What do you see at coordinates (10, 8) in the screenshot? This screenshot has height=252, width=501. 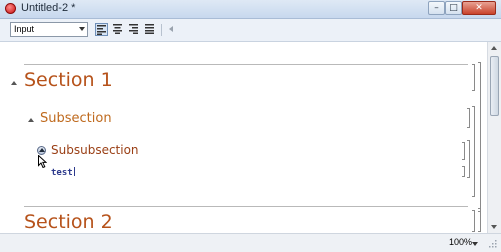 I see `app-icon` at bounding box center [10, 8].